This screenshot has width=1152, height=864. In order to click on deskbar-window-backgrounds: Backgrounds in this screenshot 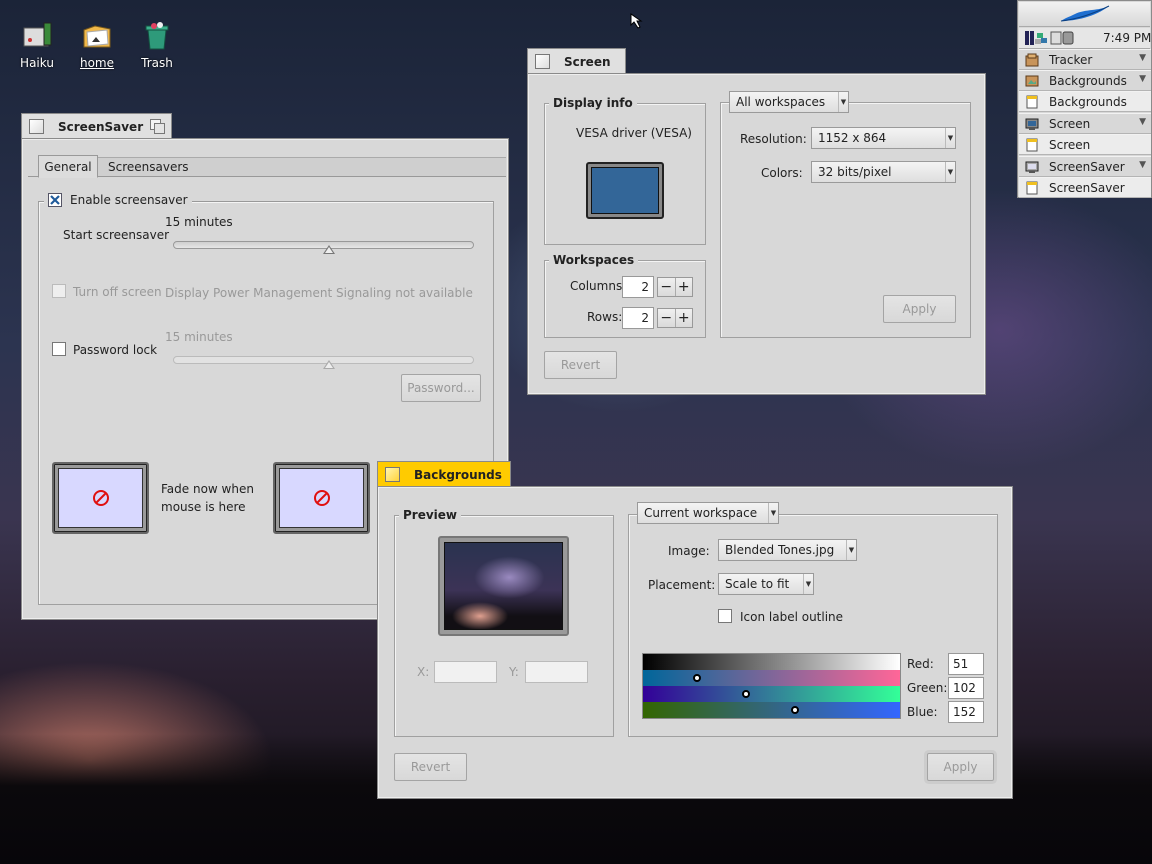, I will do `click(1085, 101)`.